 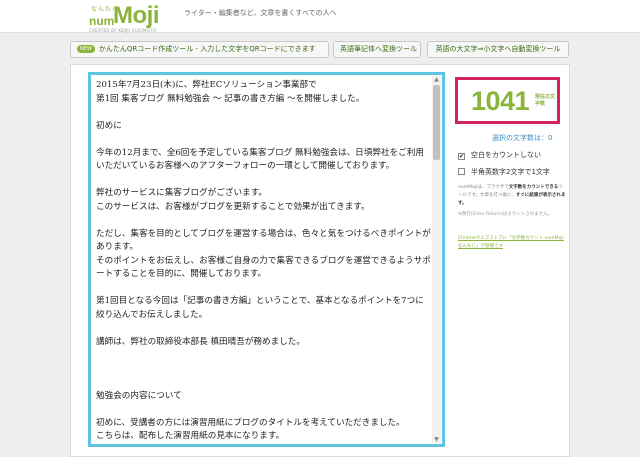 I want to click on chrome-store-link: Chromeウェブストアに「文字数カウント numMojiなんもじ」が登場です, so click(x=512, y=243).